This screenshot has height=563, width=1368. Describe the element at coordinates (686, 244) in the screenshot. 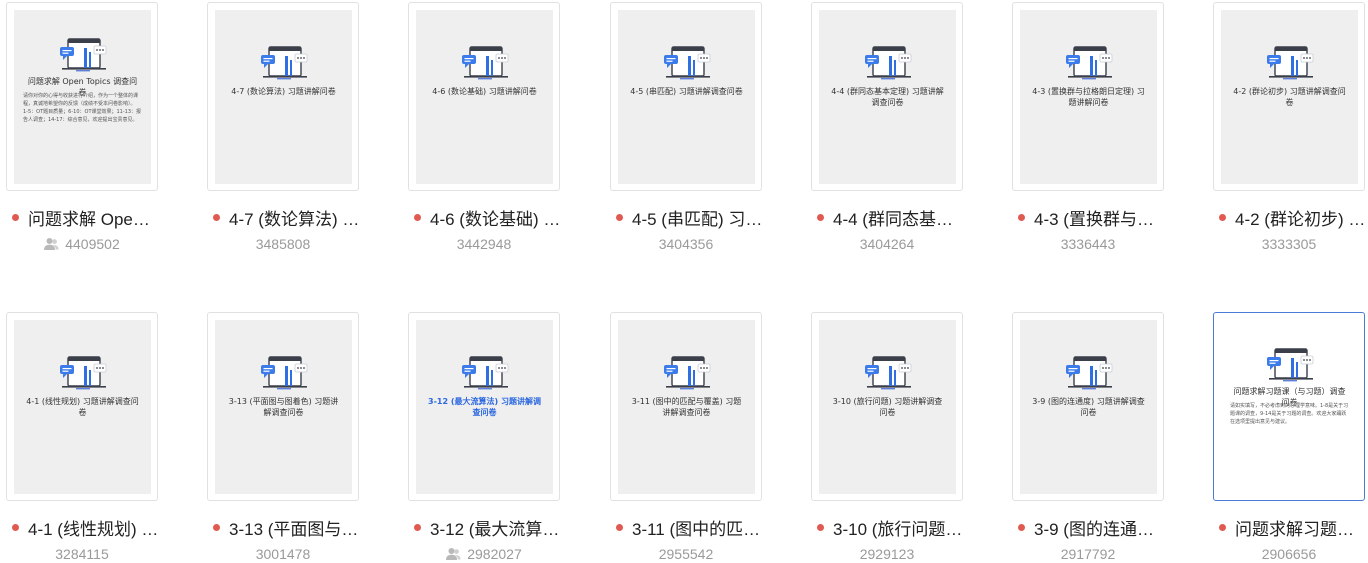

I see `survey-id: 3404356` at that location.